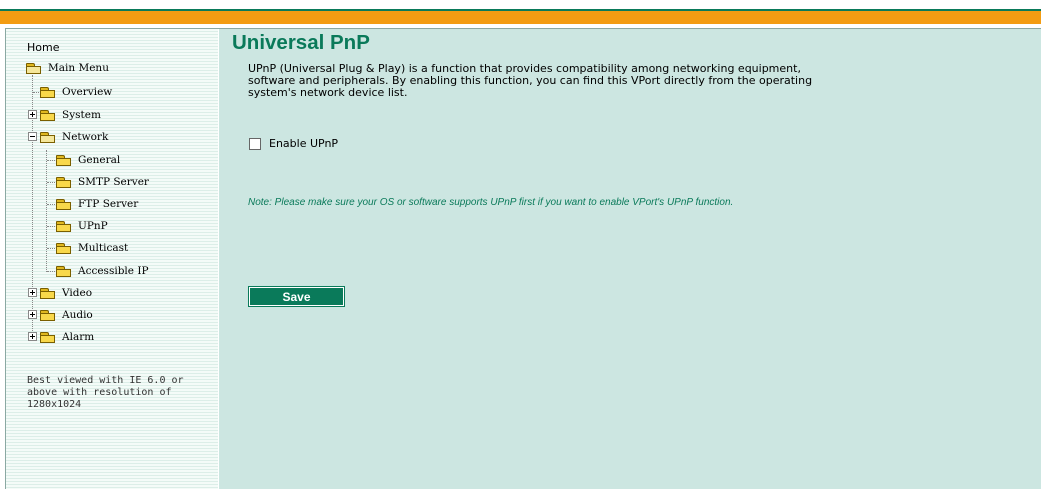  I want to click on sidebar-item-accessible-ip: Accessible IP, so click(102, 270).